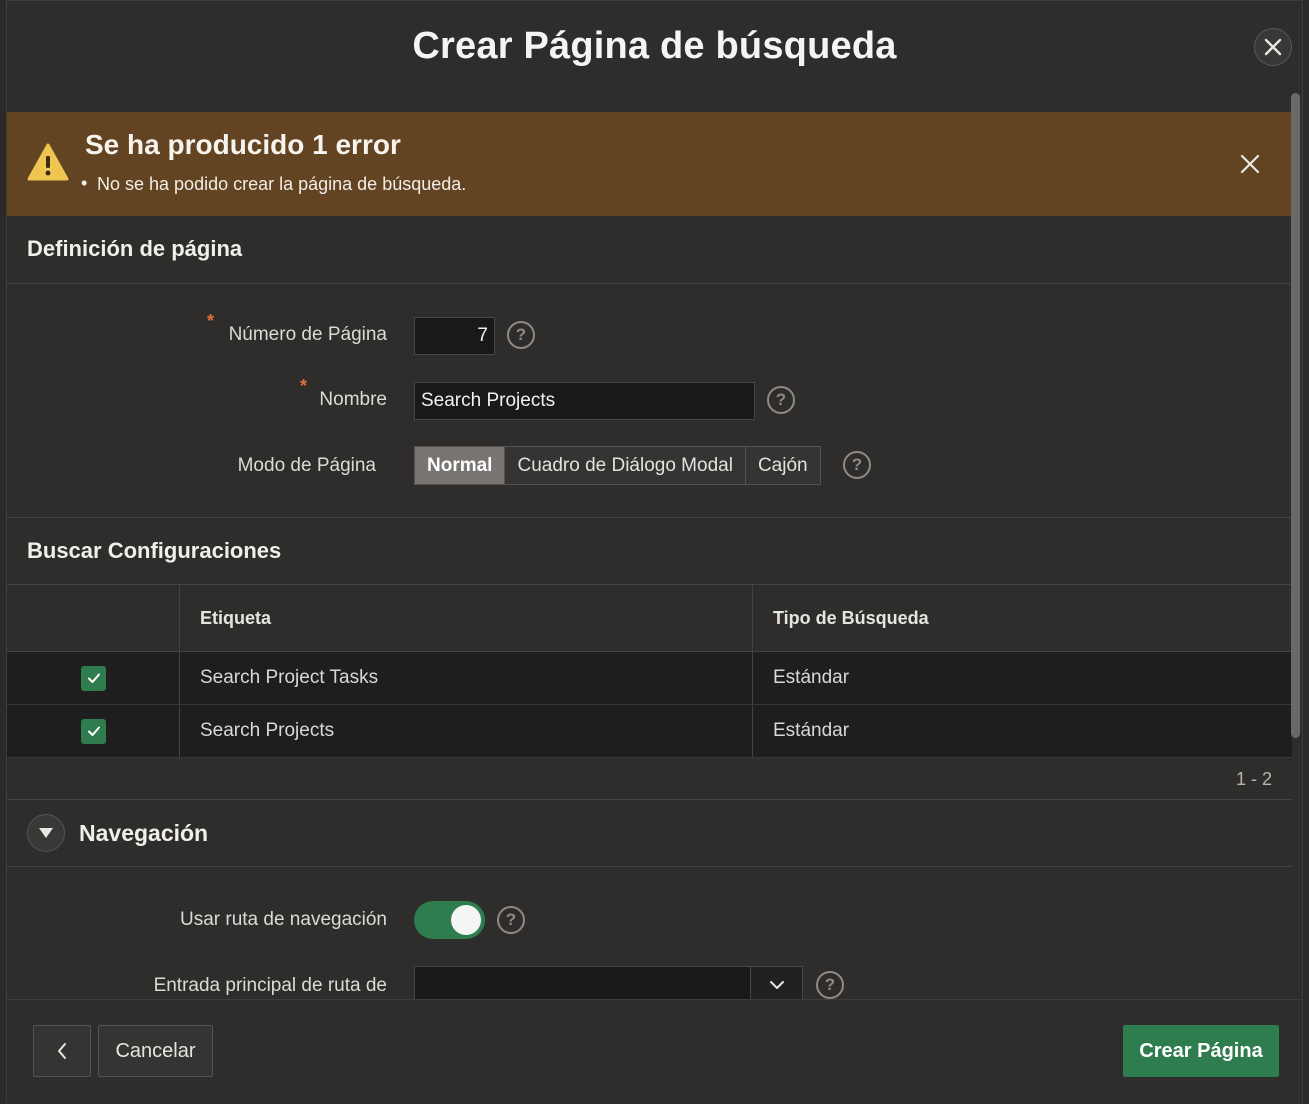 Image resolution: width=1309 pixels, height=1104 pixels. Describe the element at coordinates (1201, 1051) in the screenshot. I see `create-page-button: Crear Página` at that location.